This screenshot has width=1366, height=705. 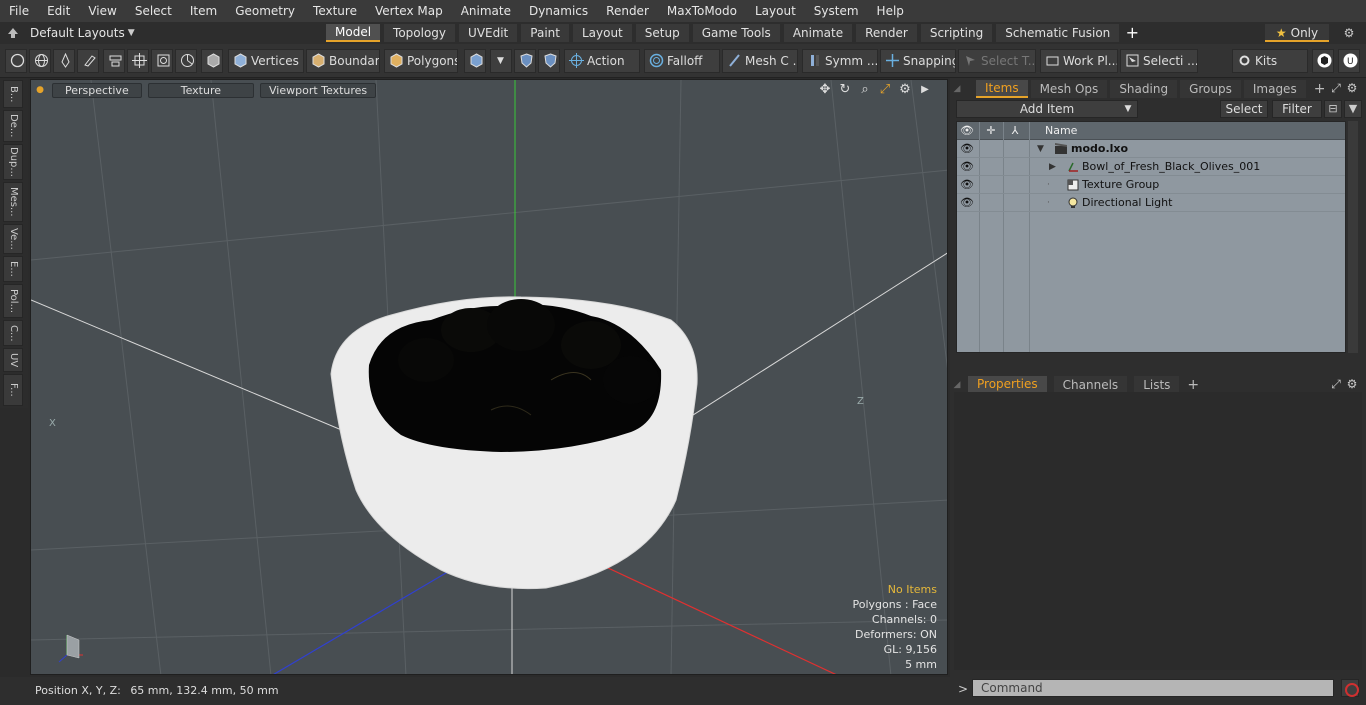 What do you see at coordinates (956, 33) in the screenshot?
I see `tab-scripting: Scripting` at bounding box center [956, 33].